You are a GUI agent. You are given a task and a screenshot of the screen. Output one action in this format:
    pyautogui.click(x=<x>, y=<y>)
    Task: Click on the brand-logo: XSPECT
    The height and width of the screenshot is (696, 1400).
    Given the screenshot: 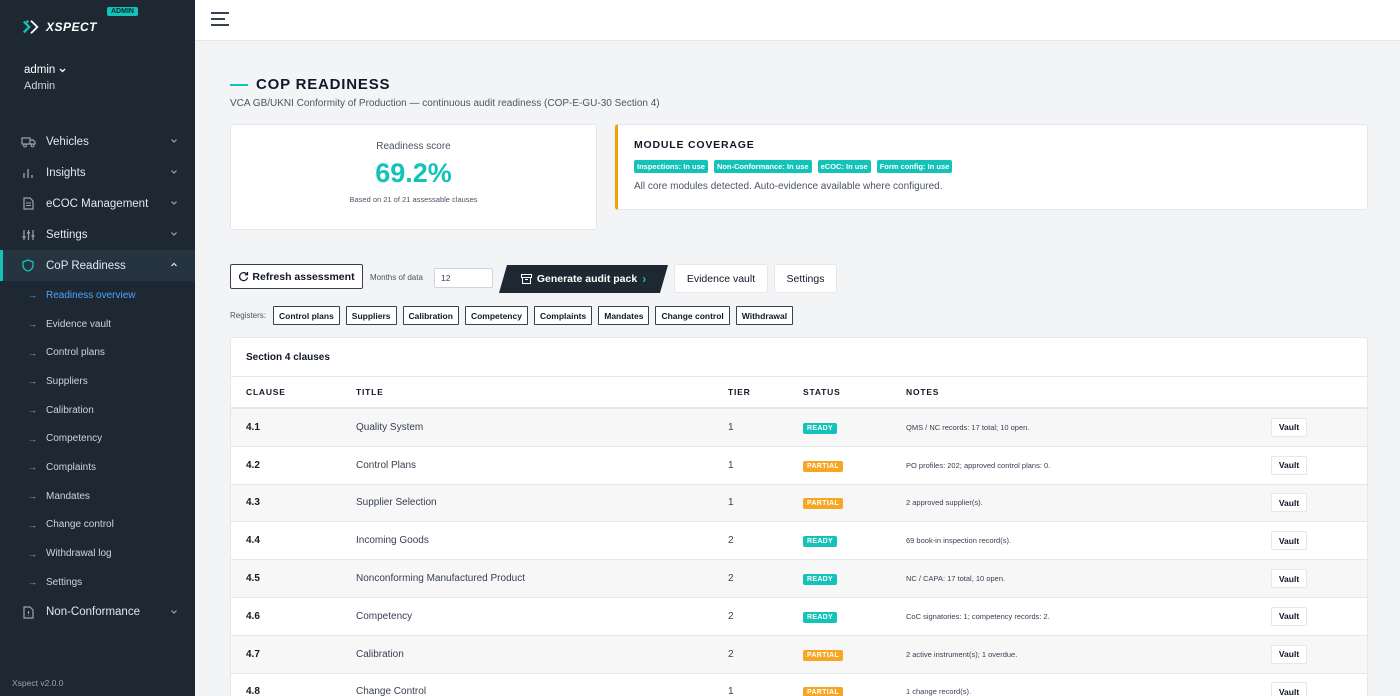 What is the action you would take?
    pyautogui.click(x=59, y=27)
    